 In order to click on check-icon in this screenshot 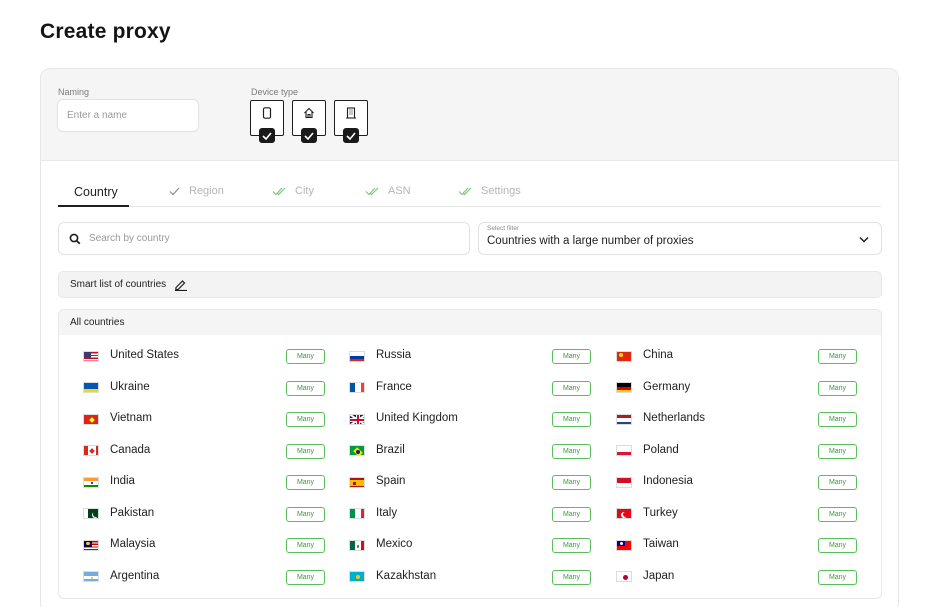, I will do `click(174, 191)`.